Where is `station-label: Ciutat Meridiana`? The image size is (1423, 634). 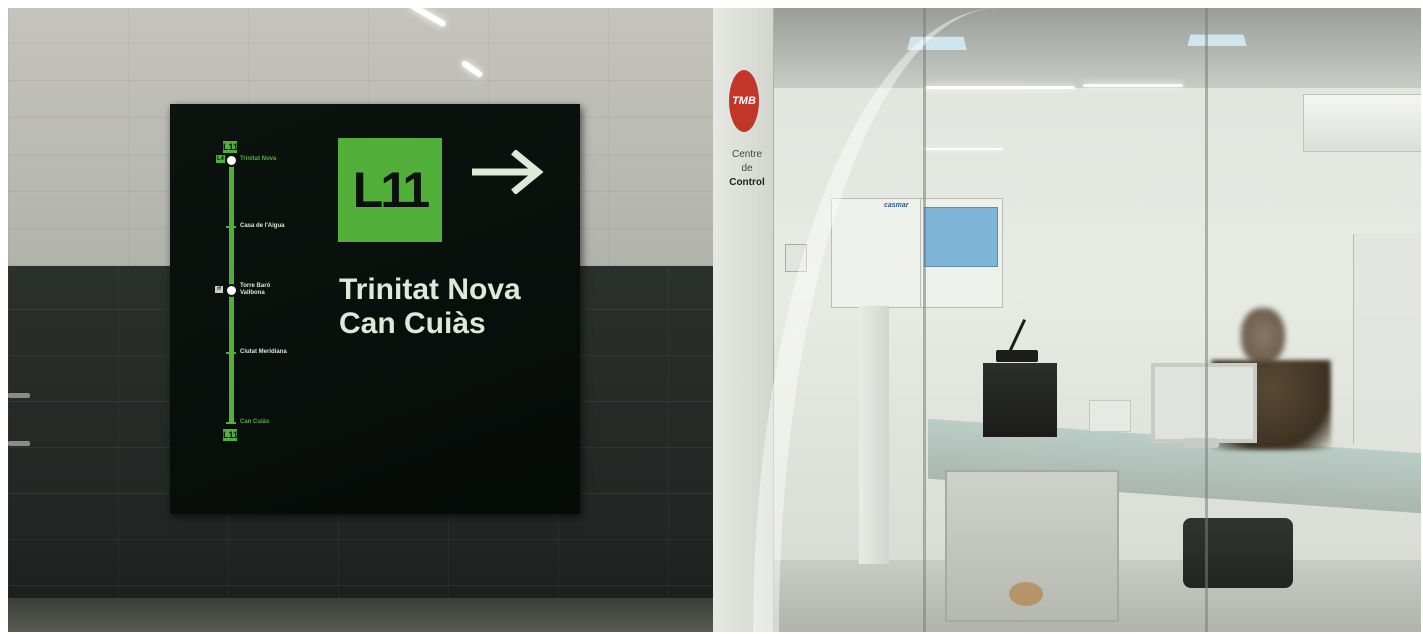
station-label: Ciutat Meridiana is located at coordinates (263, 352).